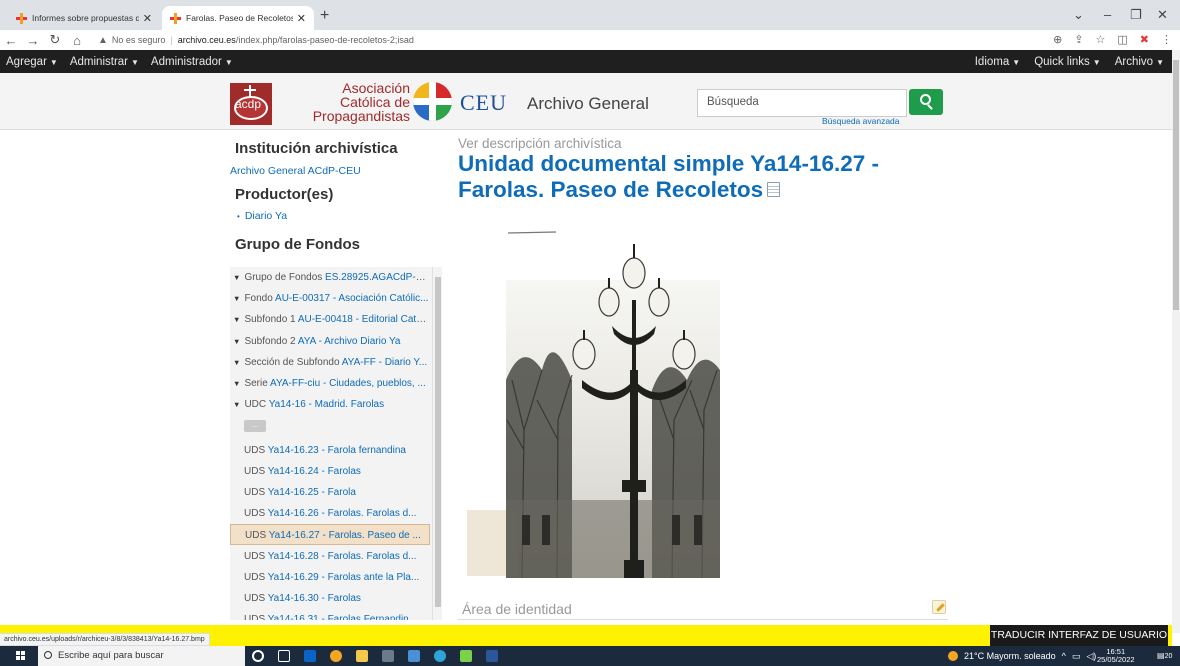  I want to click on windows-start-icon, so click(21, 656).